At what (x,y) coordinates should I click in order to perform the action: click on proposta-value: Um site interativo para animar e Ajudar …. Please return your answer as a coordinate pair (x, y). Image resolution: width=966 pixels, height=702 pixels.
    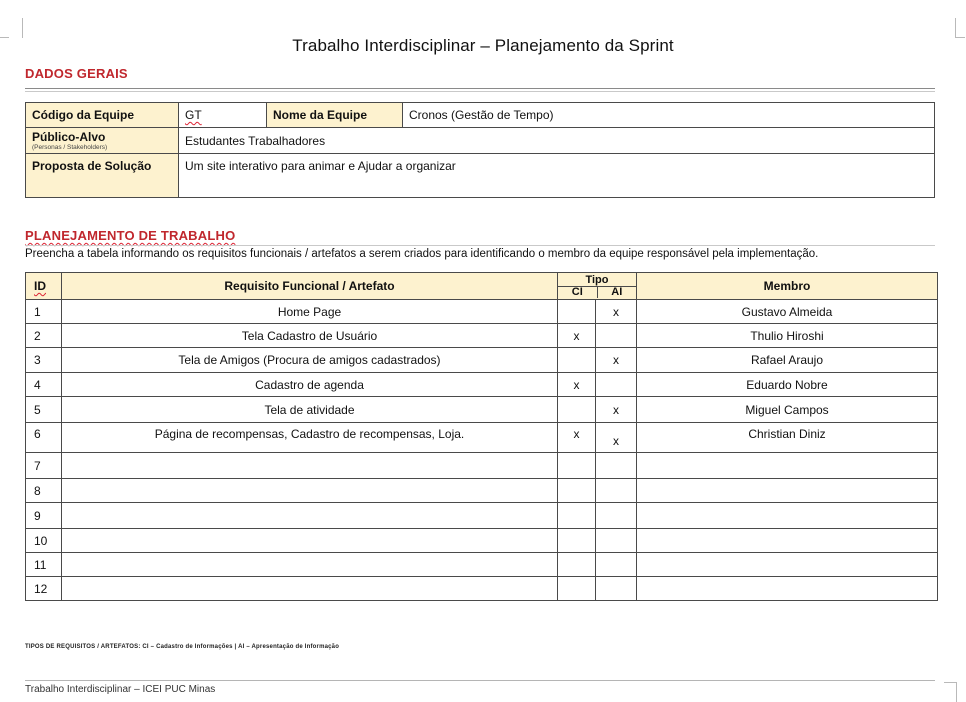
    Looking at the image, I should click on (556, 175).